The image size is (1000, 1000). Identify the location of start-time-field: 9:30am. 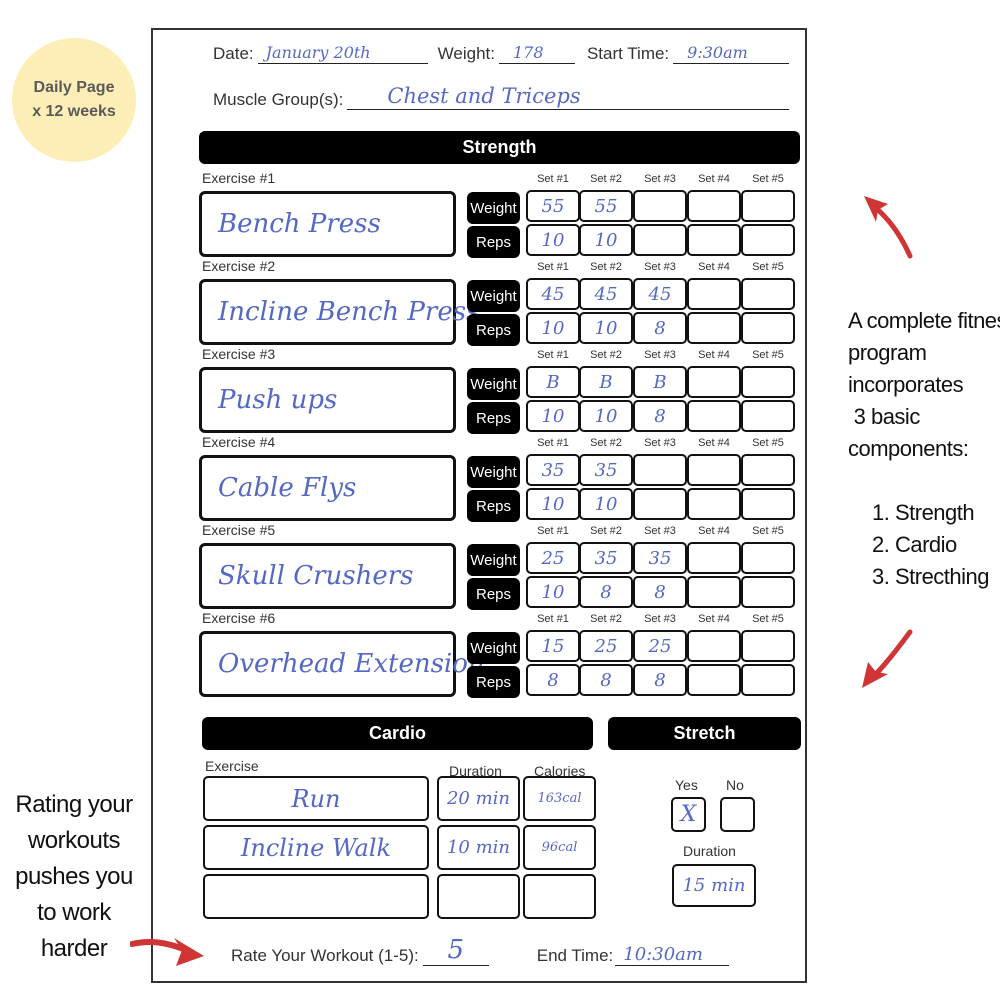
(731, 53).